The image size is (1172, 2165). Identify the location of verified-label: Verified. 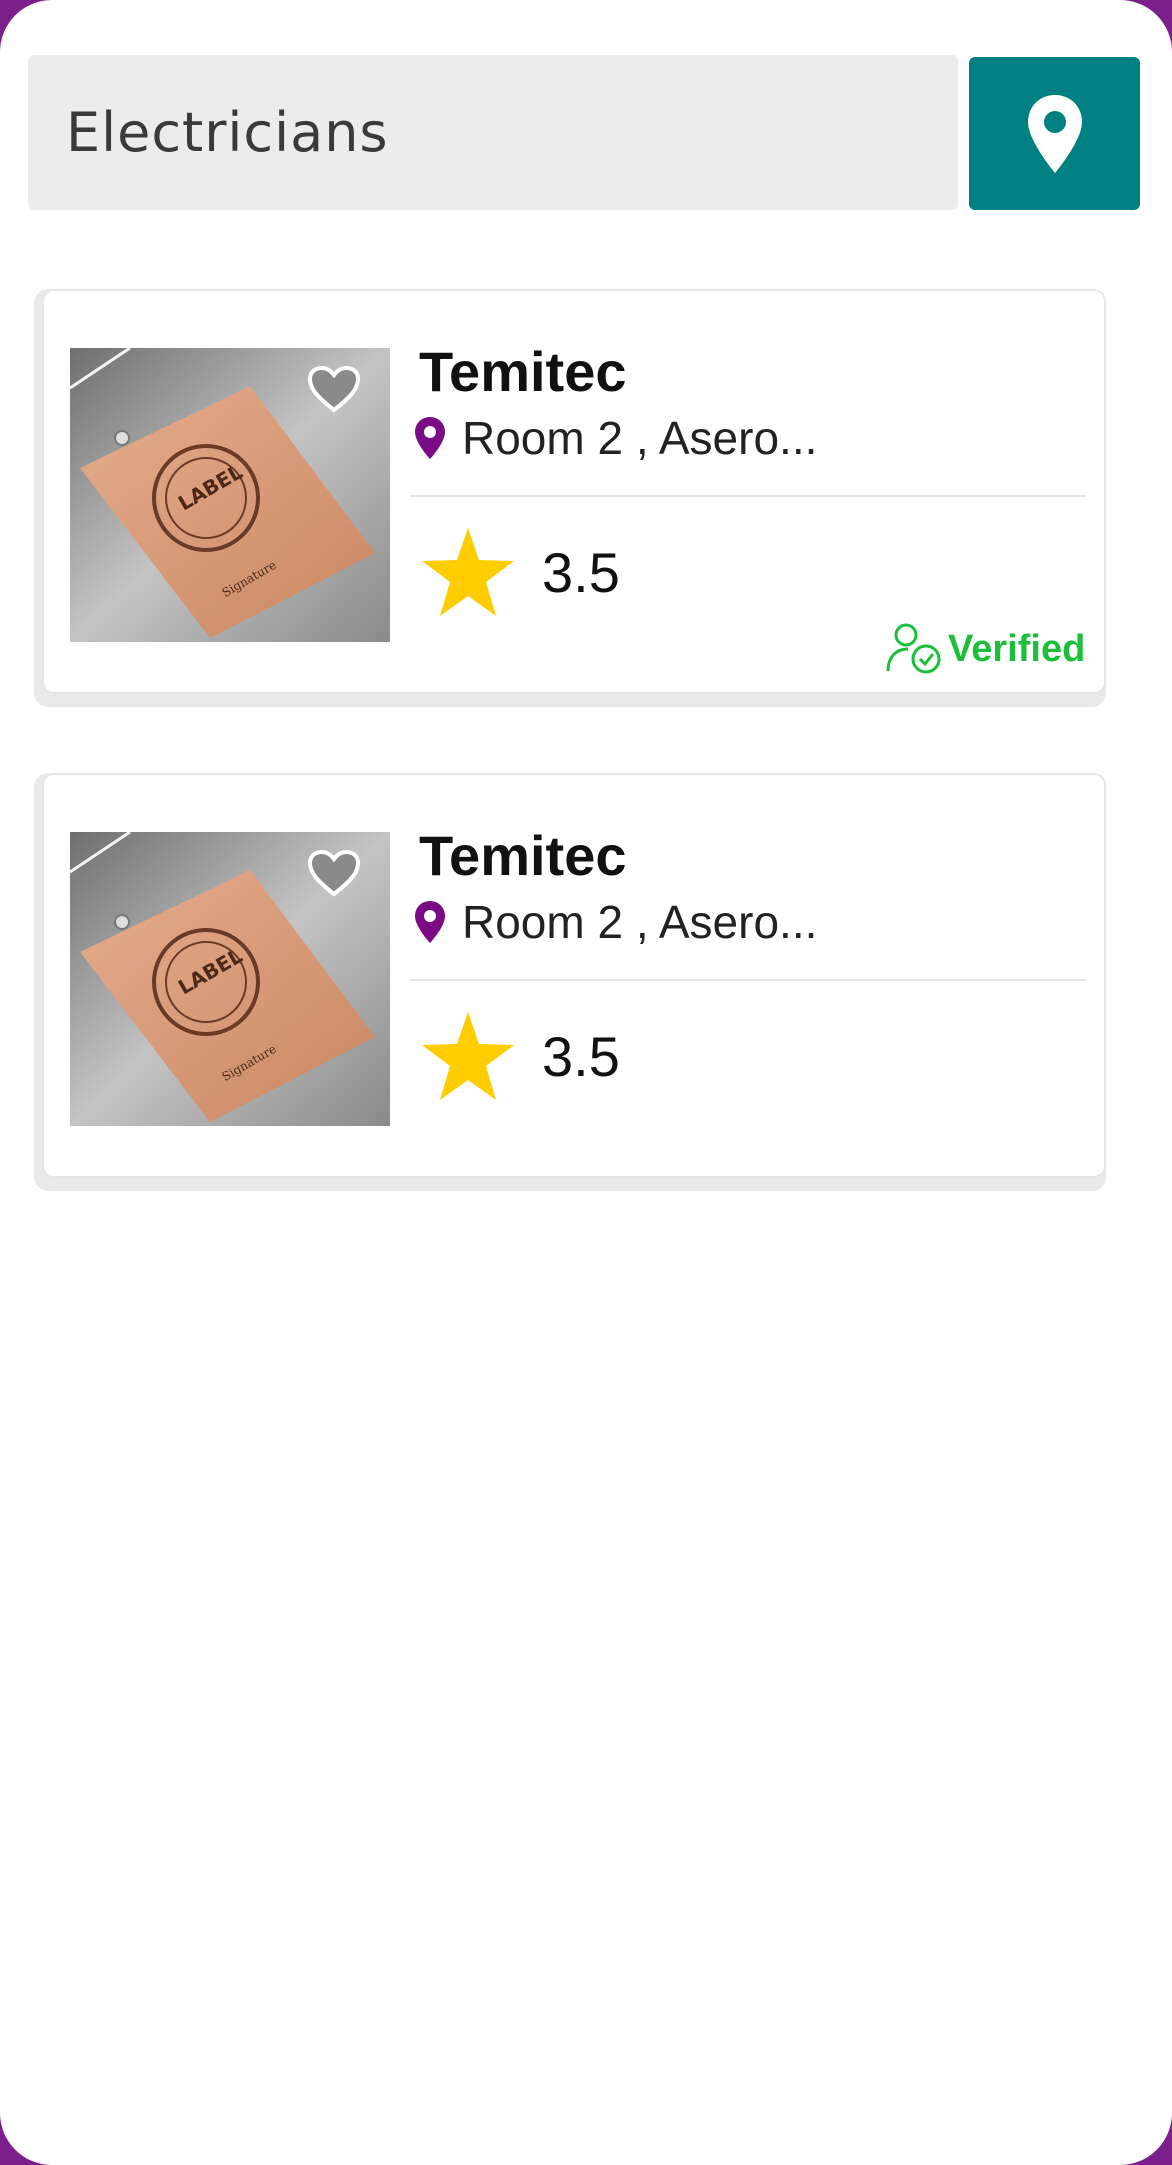
(1017, 648).